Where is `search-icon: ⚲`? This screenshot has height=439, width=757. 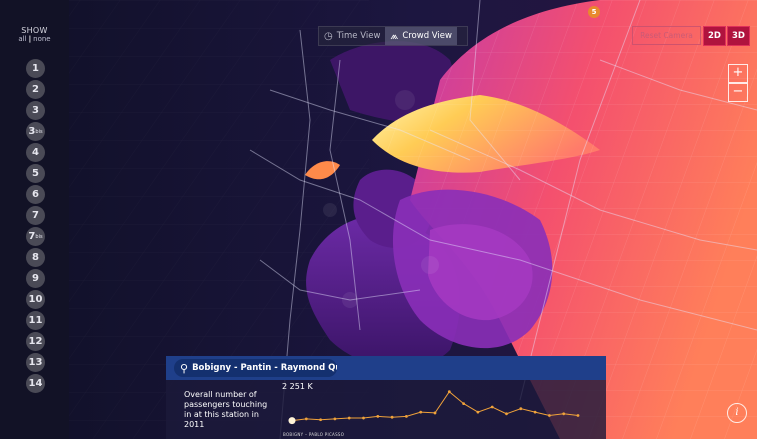
search-icon: ⚲ is located at coordinates (184, 368).